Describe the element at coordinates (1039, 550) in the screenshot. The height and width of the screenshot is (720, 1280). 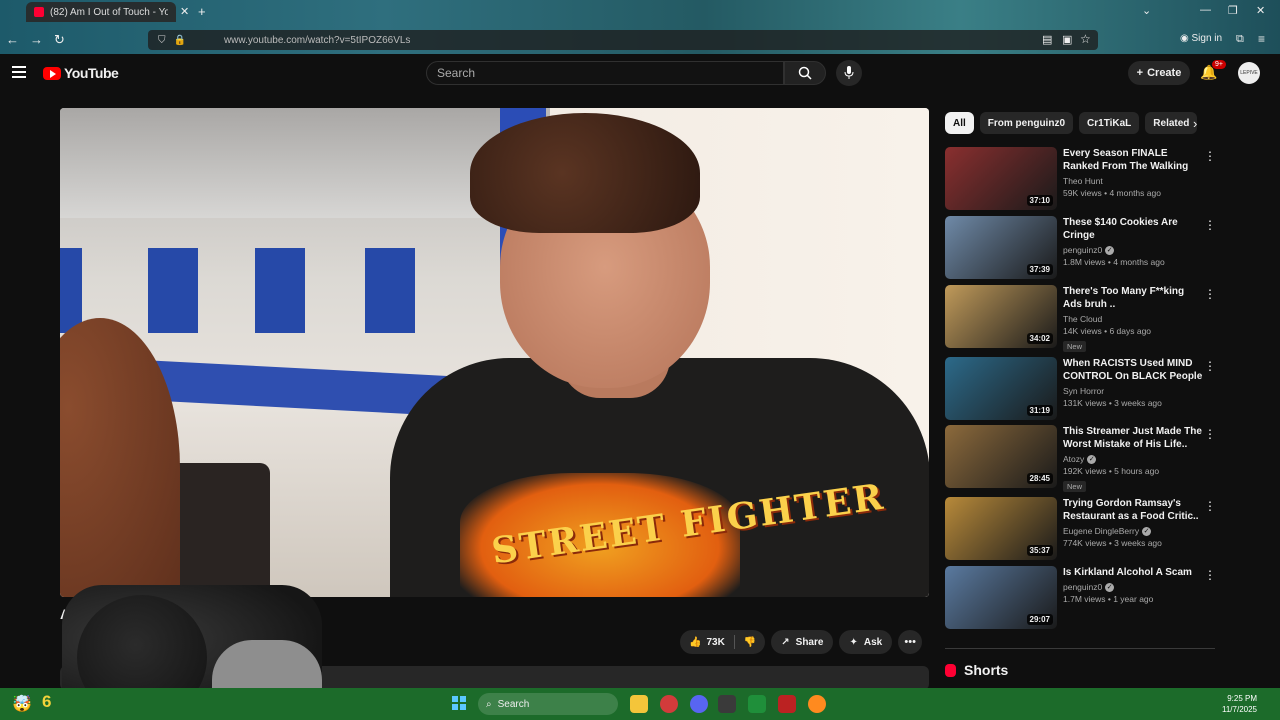
I see `duration-badge: 35:37` at that location.